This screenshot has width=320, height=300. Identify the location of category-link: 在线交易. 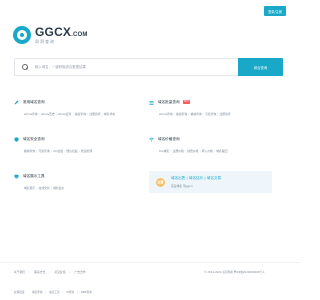
(44, 188).